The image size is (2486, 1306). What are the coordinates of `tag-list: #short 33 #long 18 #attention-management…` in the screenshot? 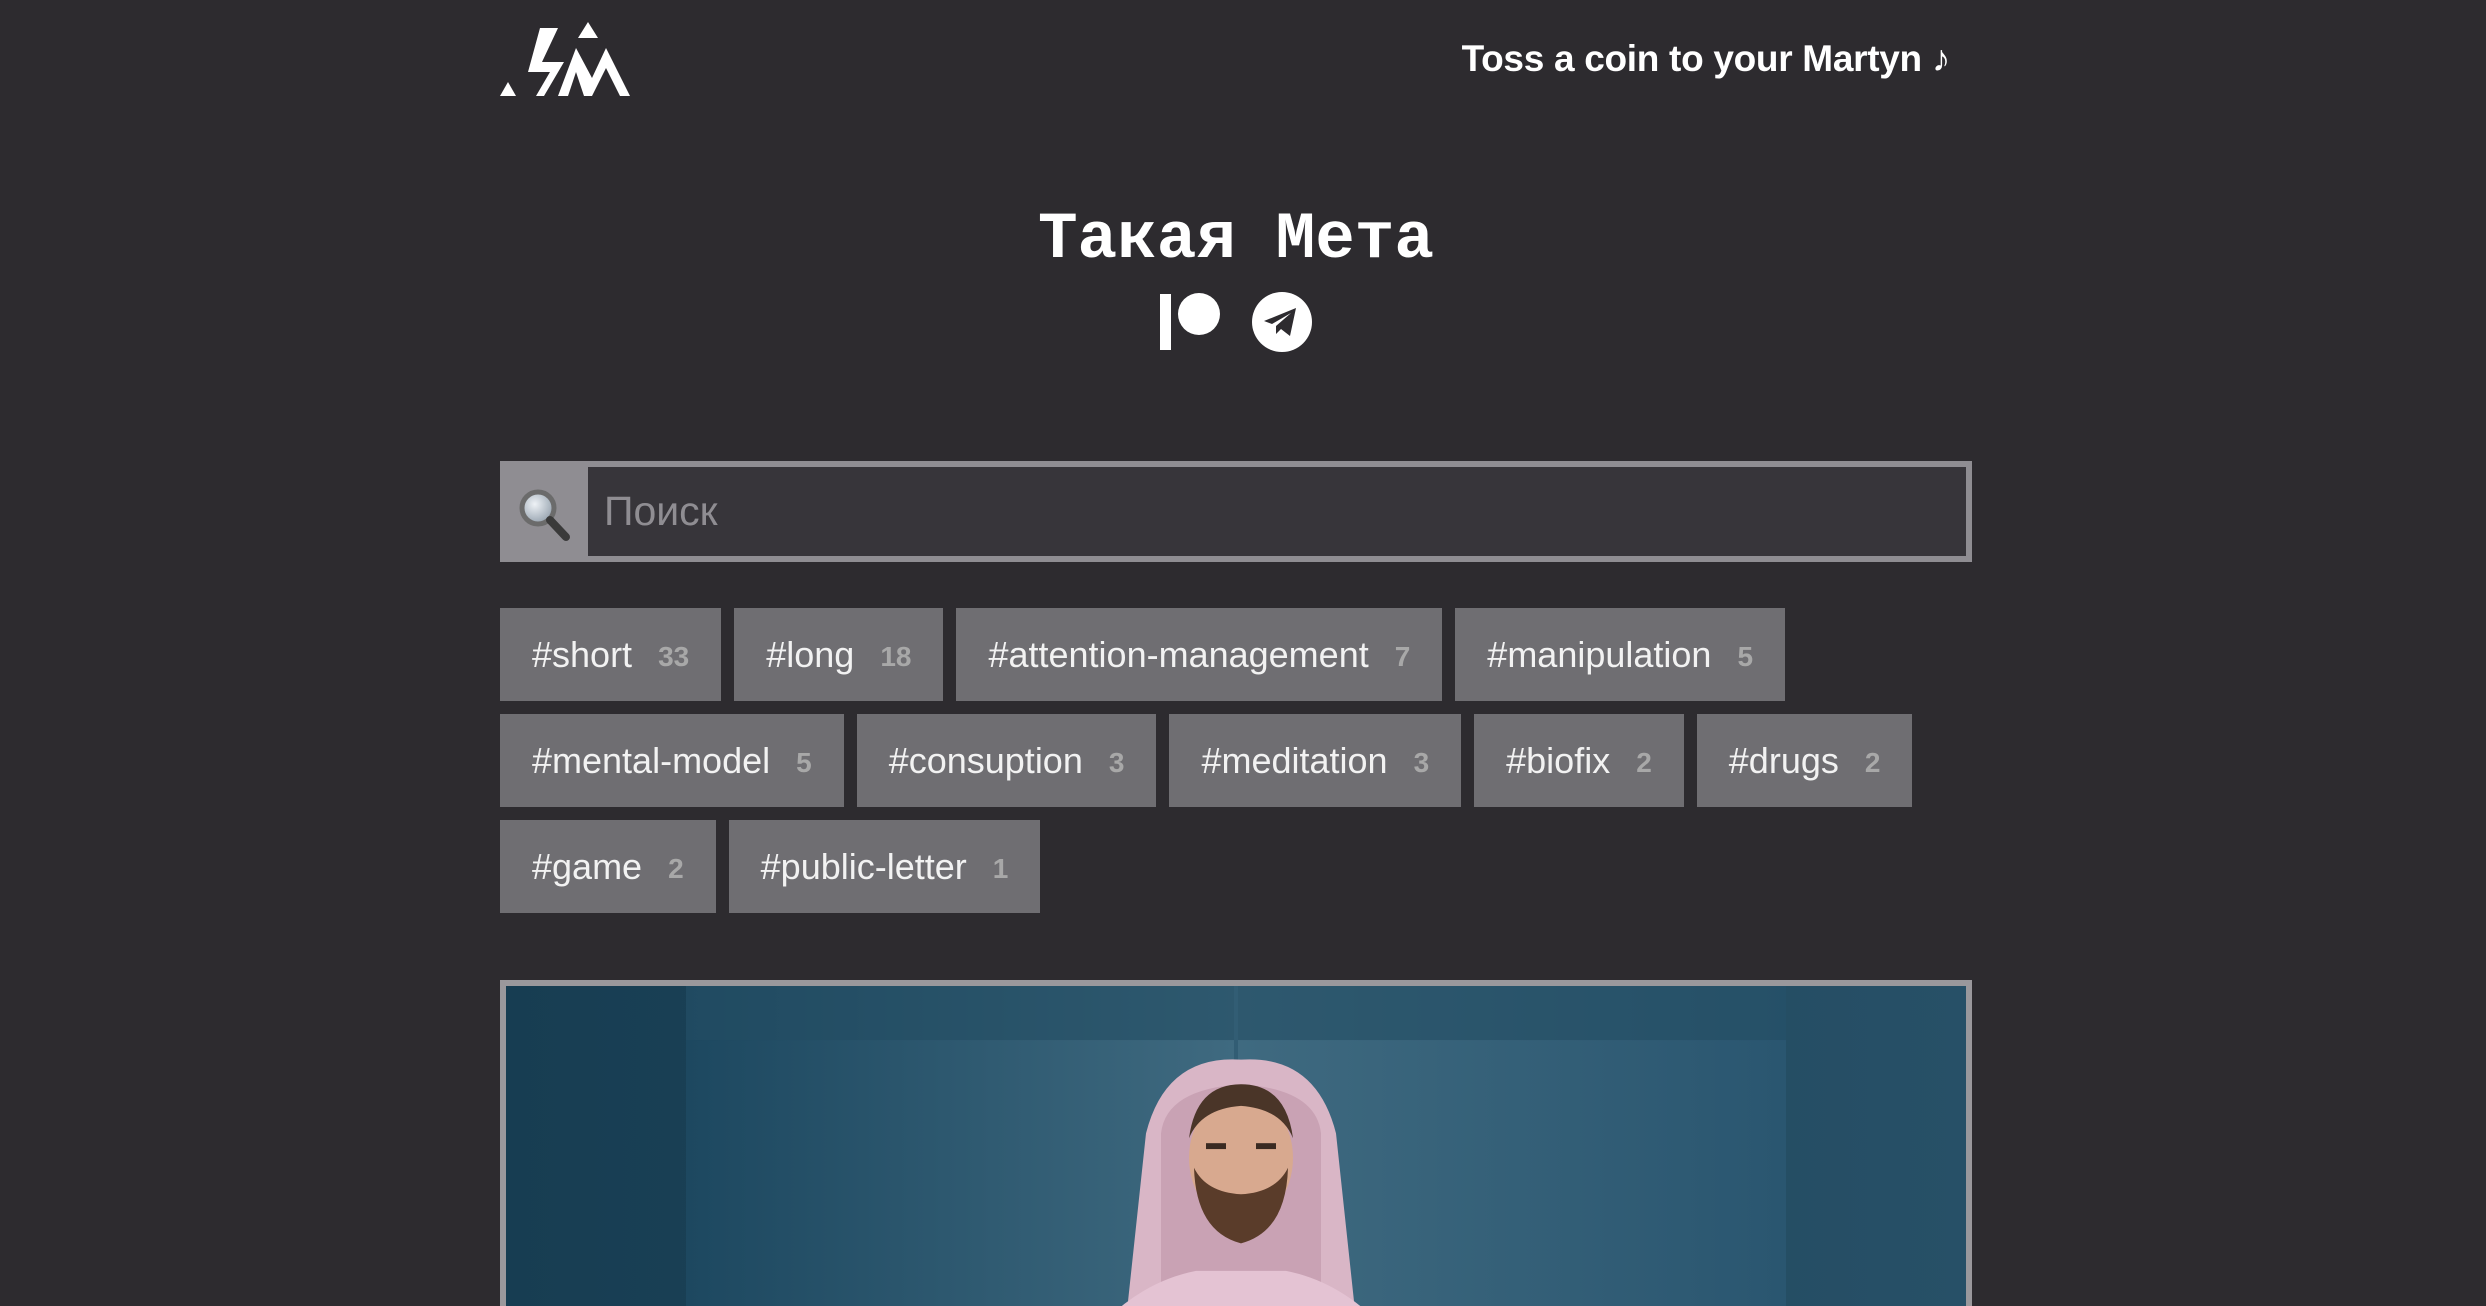 It's located at (1236, 760).